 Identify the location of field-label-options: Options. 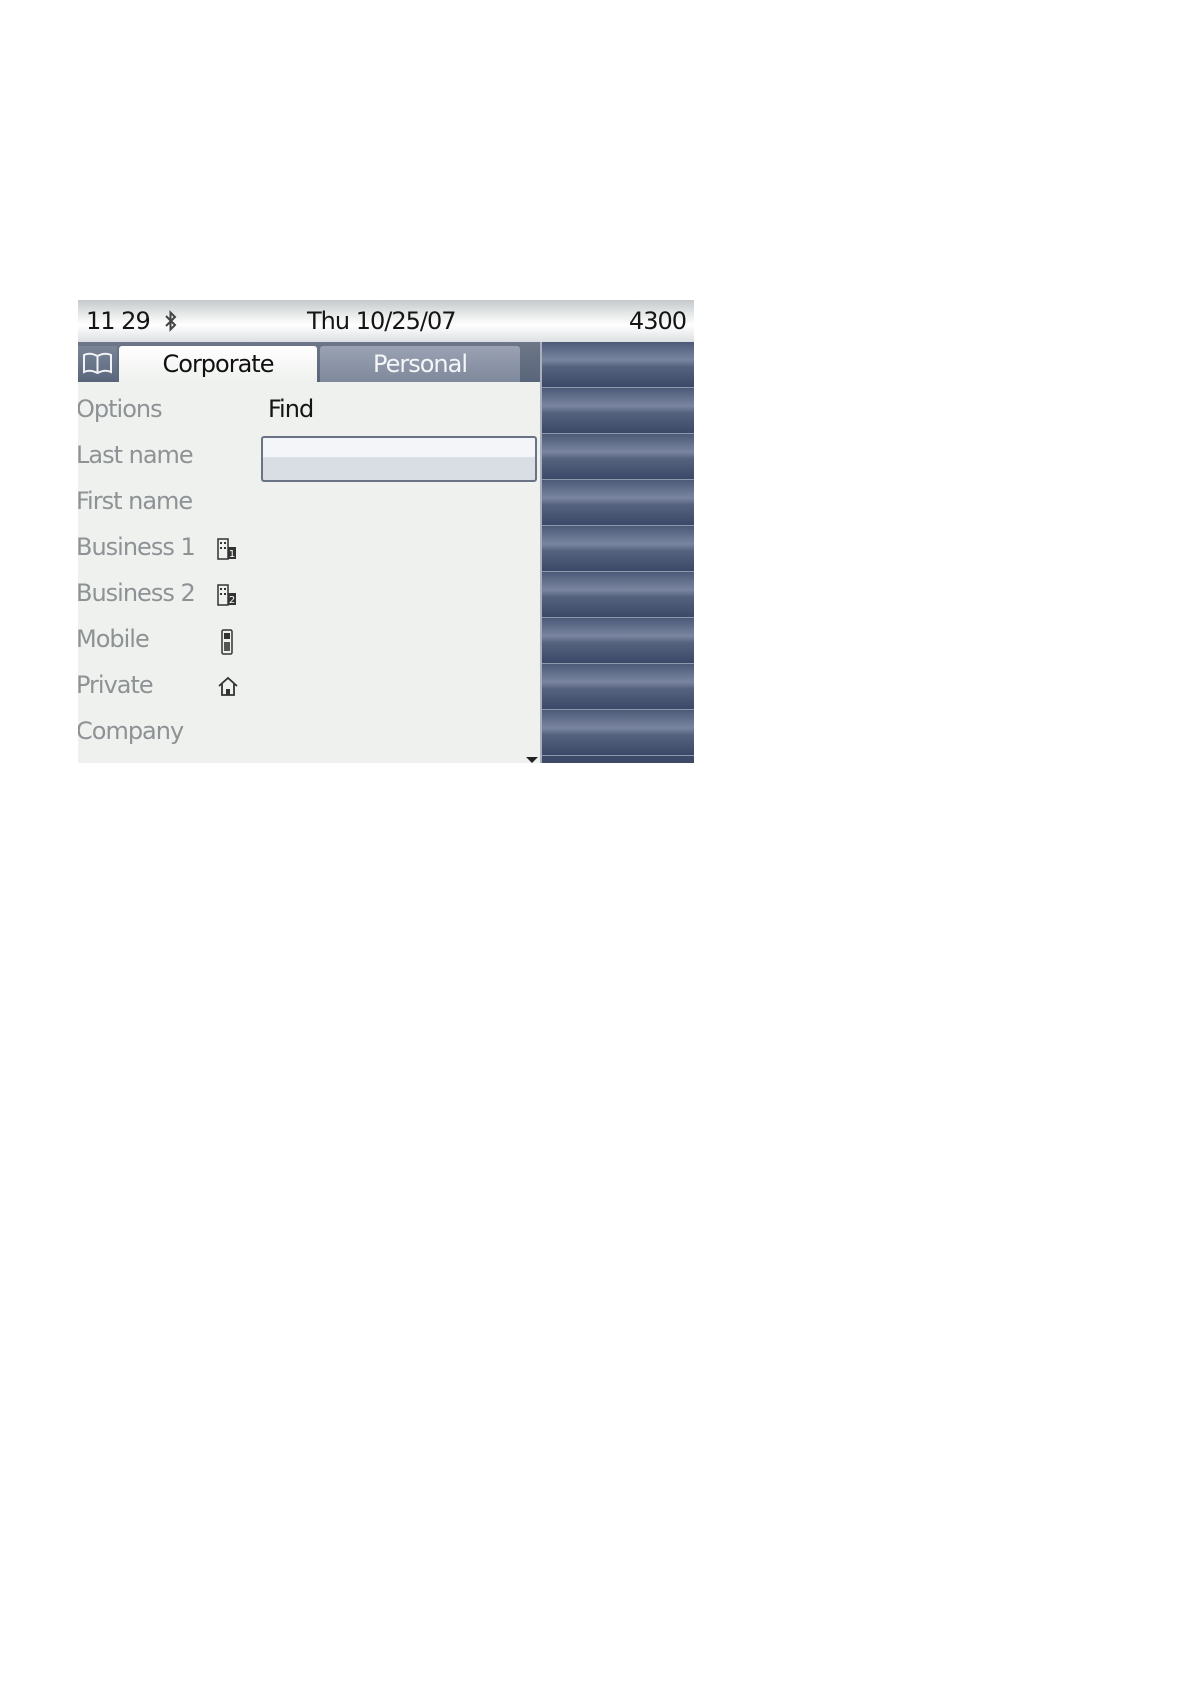
(120, 409).